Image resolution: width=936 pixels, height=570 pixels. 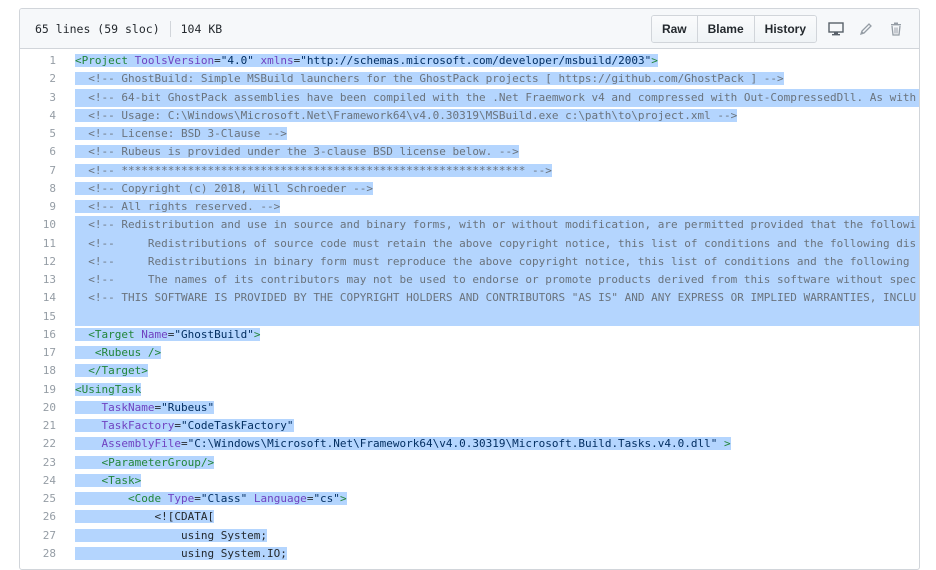 I want to click on code-token: <!-- License: BSD 3-Clause -->, so click(x=181, y=133).